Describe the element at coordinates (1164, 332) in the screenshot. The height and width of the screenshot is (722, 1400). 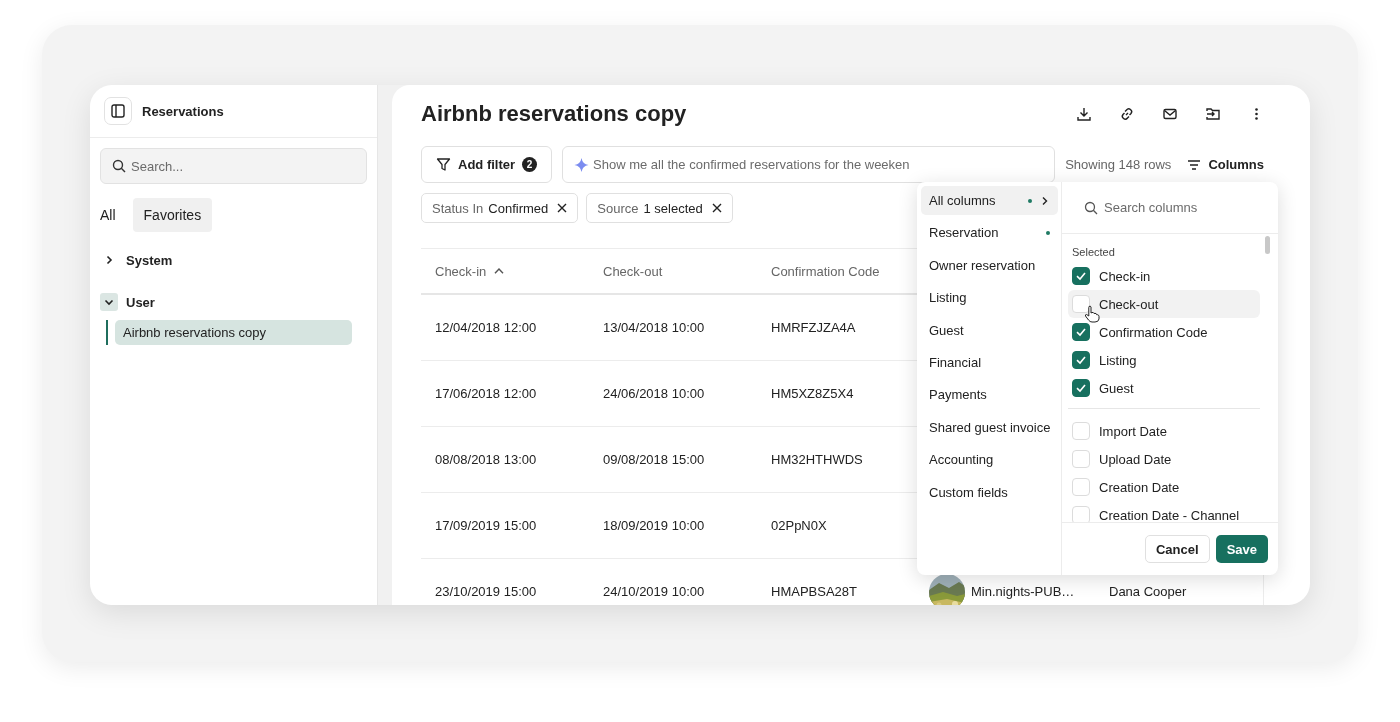
I see `column-option: Confirmation Code` at that location.